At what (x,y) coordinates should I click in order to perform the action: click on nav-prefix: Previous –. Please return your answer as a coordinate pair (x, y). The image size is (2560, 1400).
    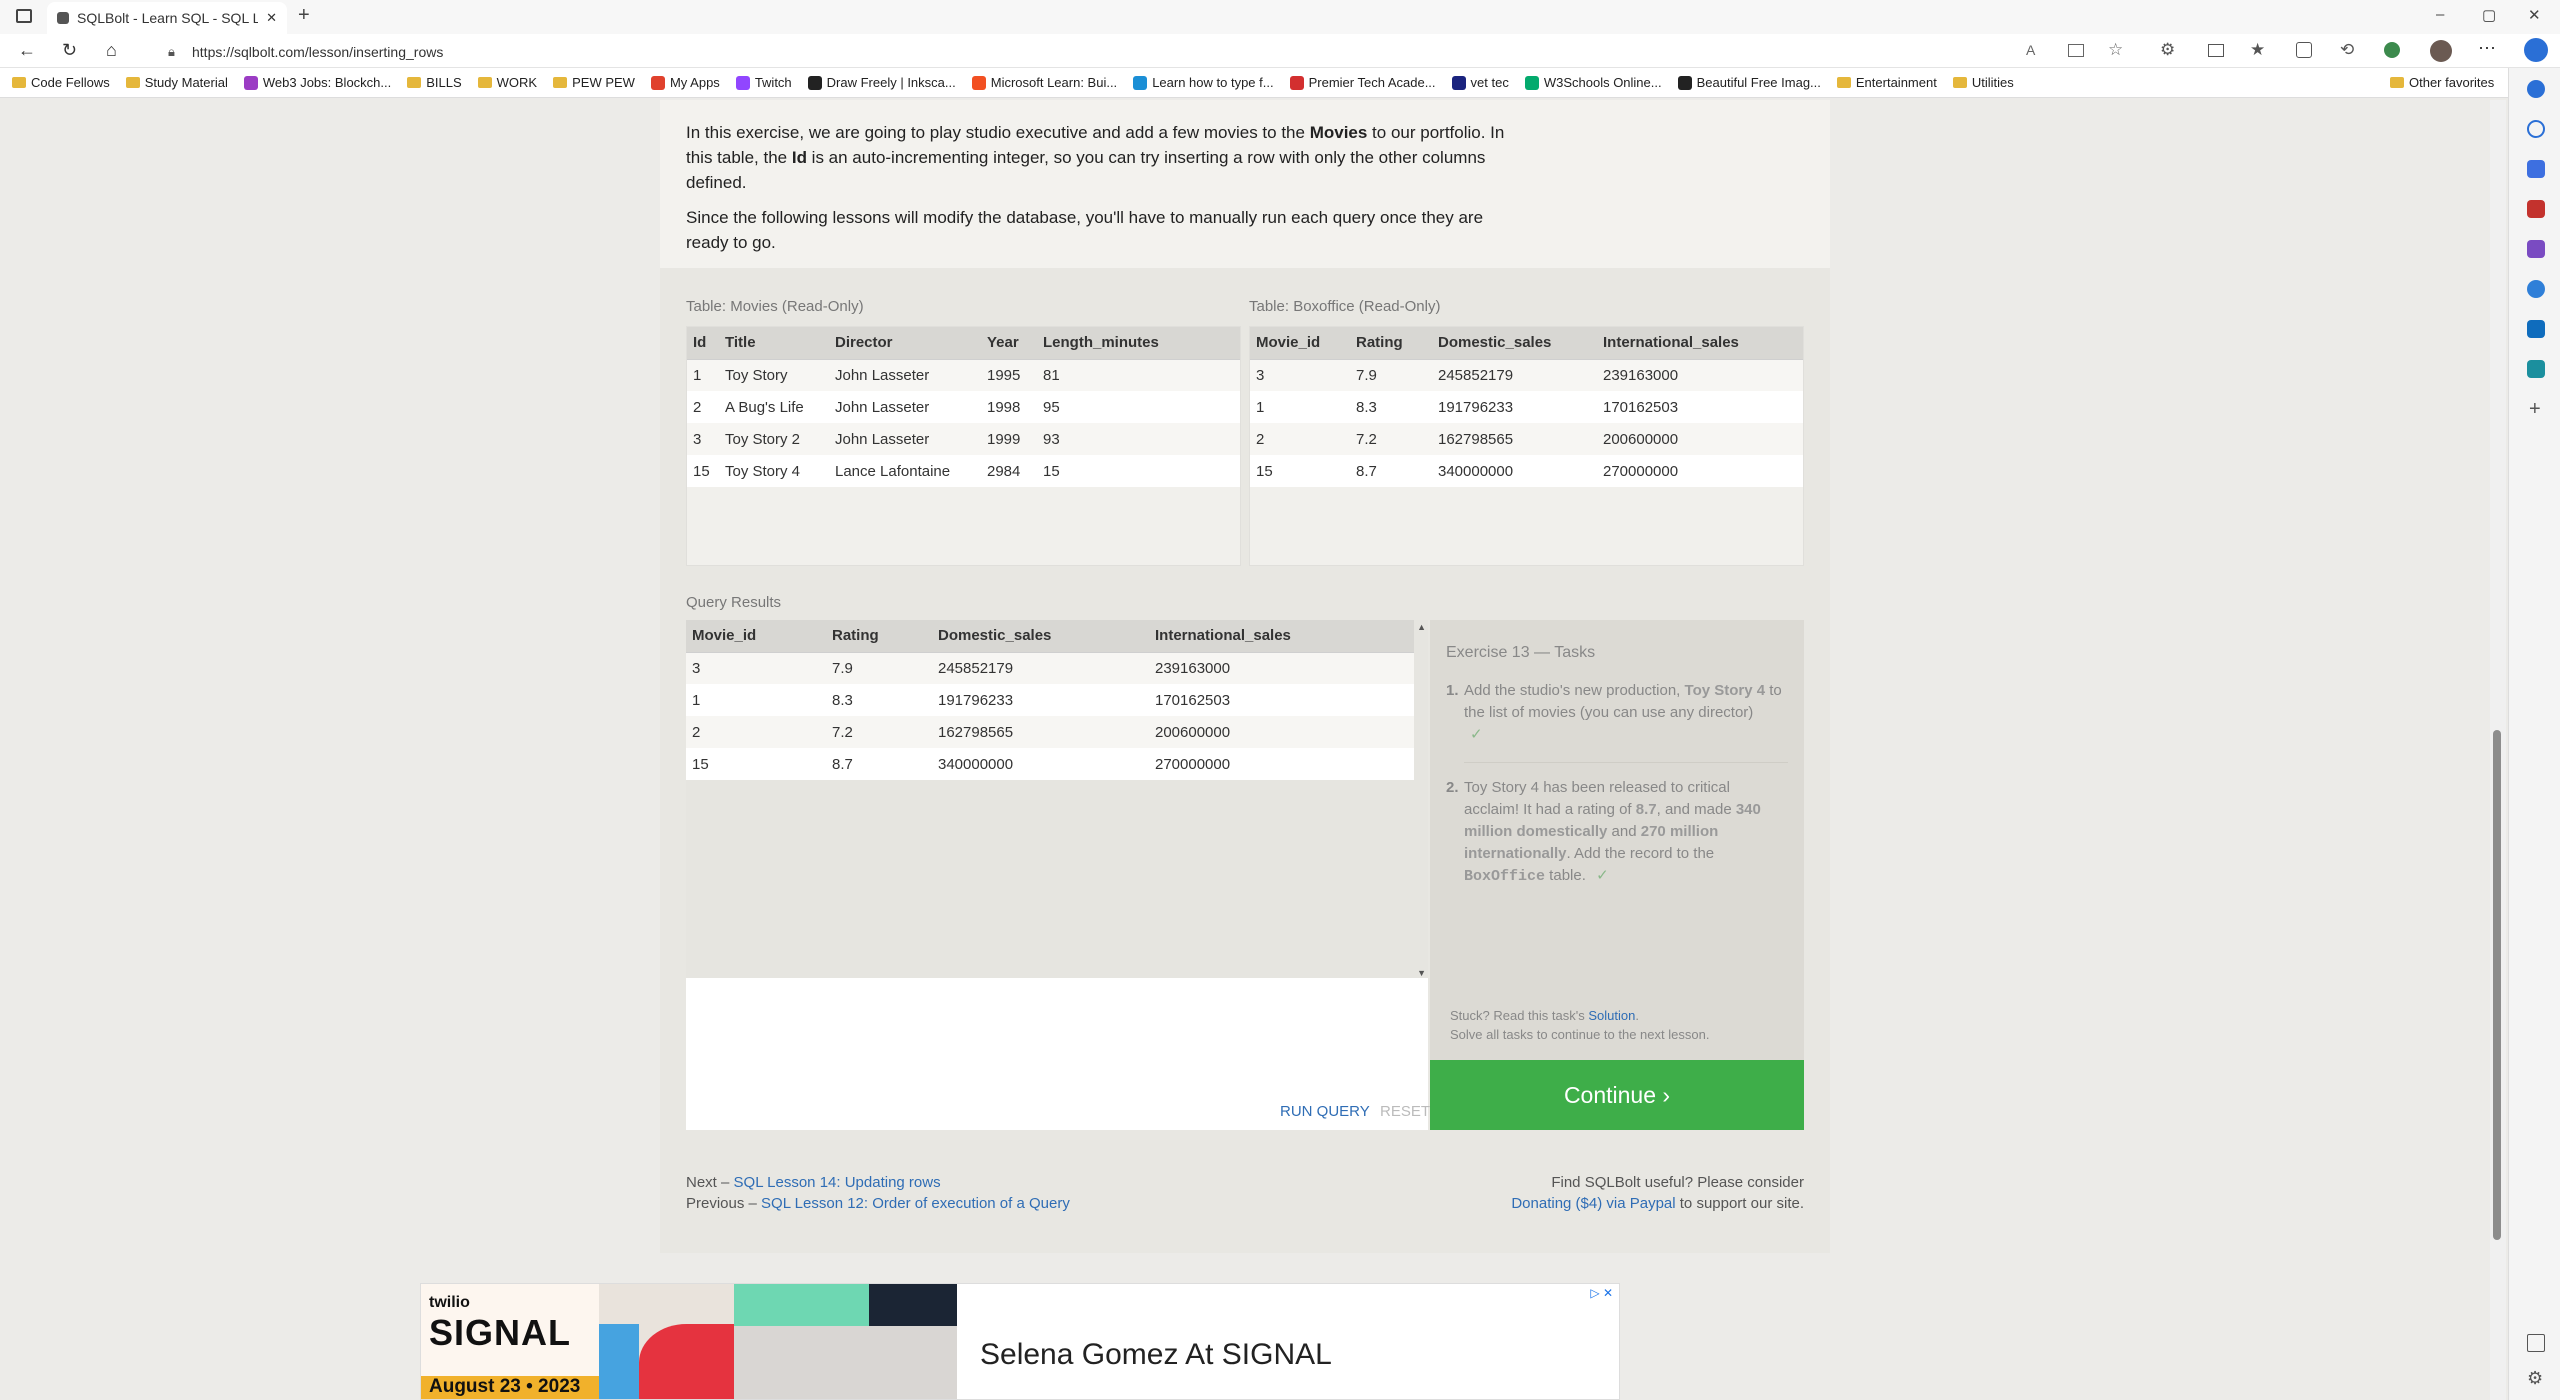
    Looking at the image, I should click on (724, 1203).